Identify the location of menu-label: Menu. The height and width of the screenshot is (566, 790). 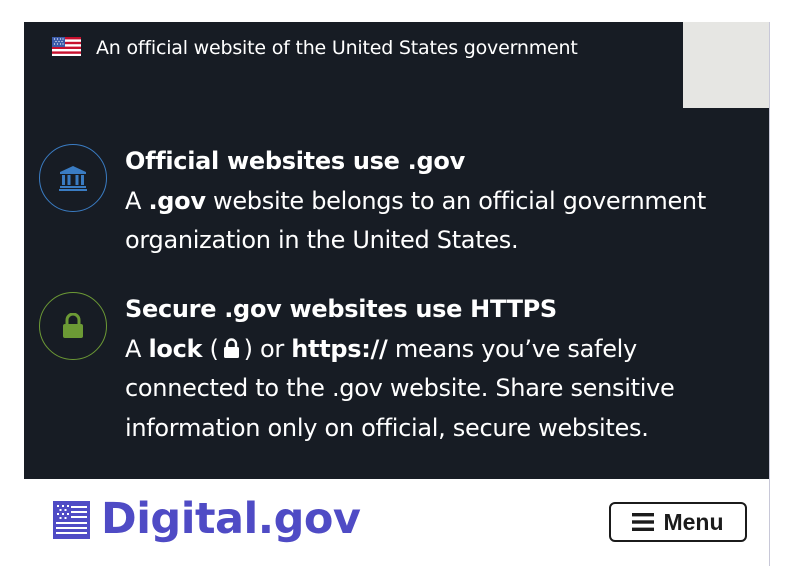
(693, 521).